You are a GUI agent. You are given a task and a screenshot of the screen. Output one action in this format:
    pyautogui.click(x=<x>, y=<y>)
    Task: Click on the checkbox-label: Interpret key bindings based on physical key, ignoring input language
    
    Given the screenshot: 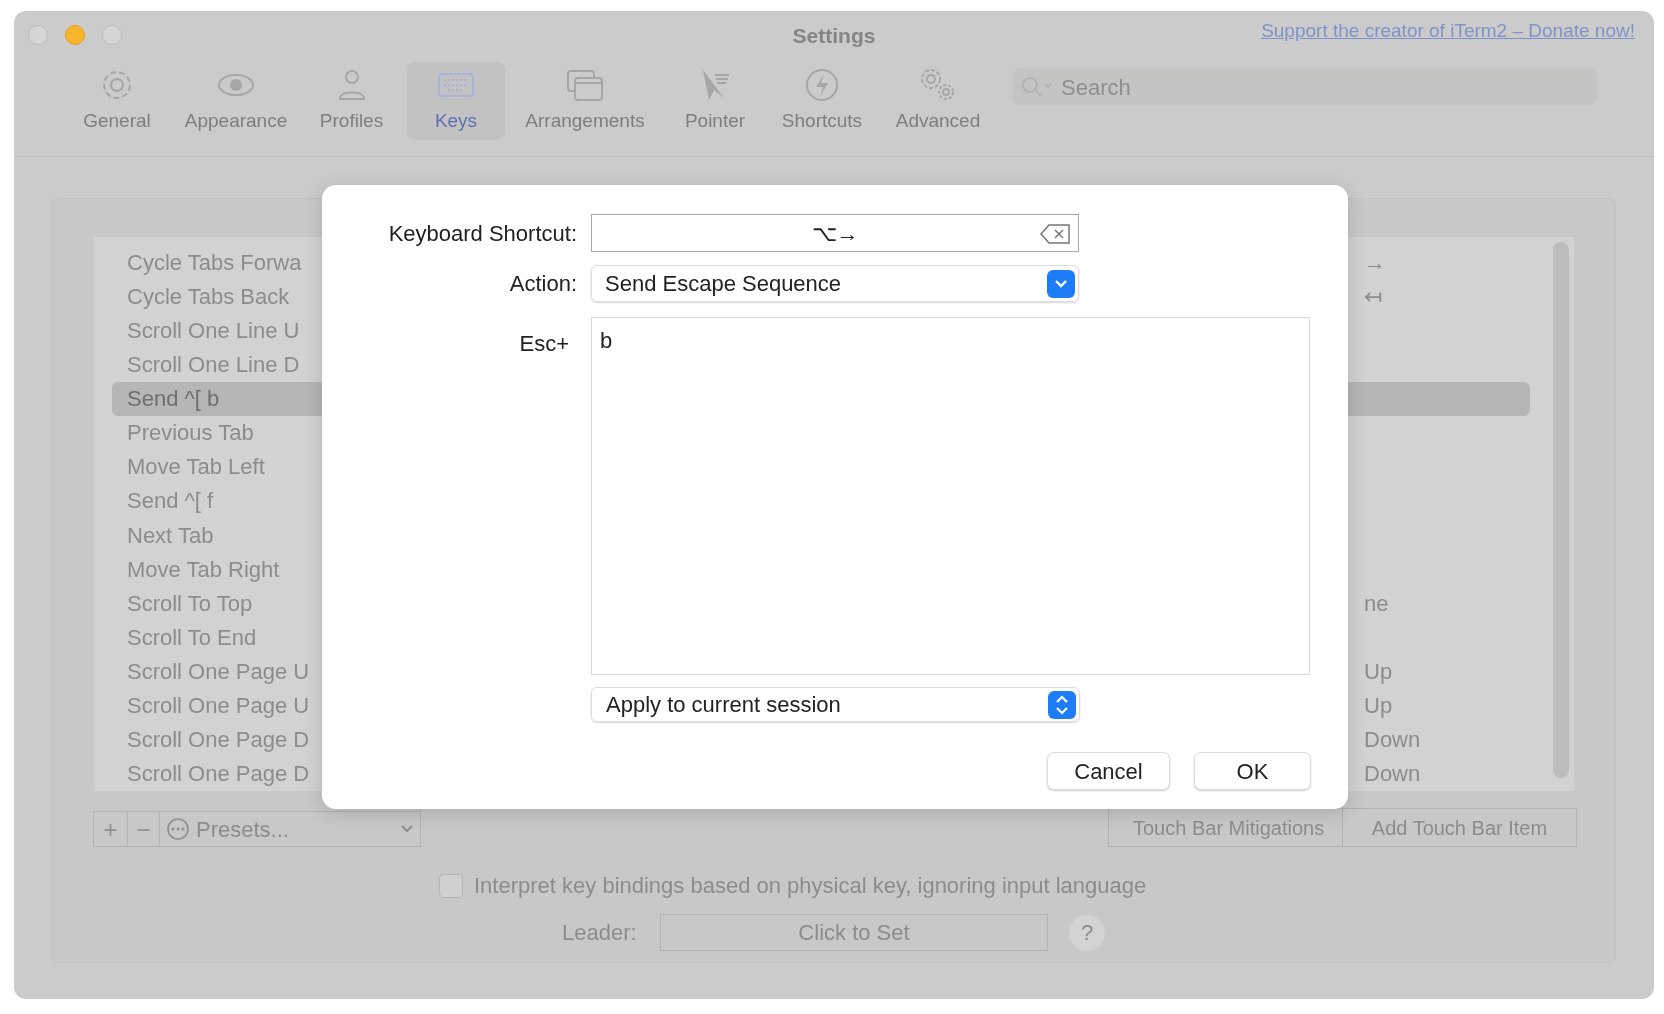 What is the action you would take?
    pyautogui.click(x=810, y=886)
    